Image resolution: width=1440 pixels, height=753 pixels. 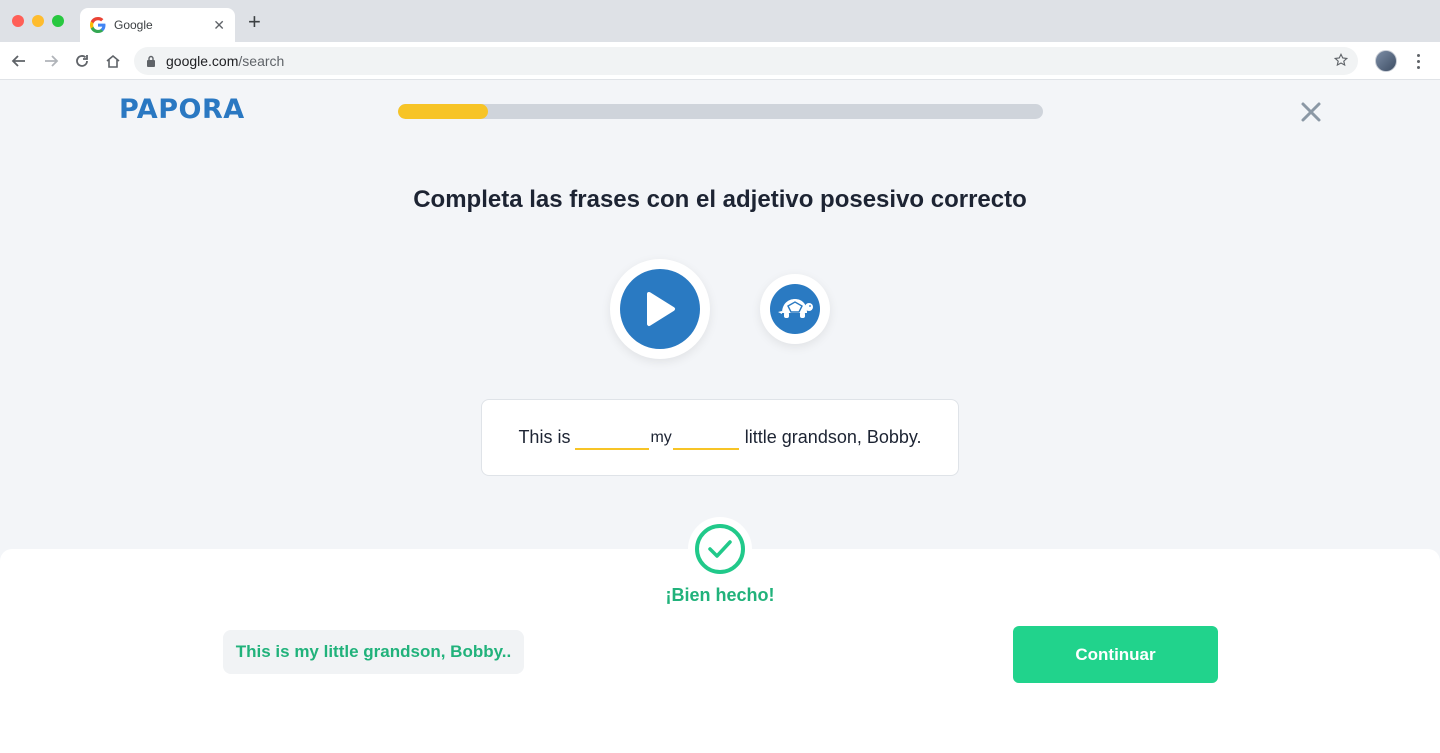 I want to click on window-controls, so click(x=38, y=21).